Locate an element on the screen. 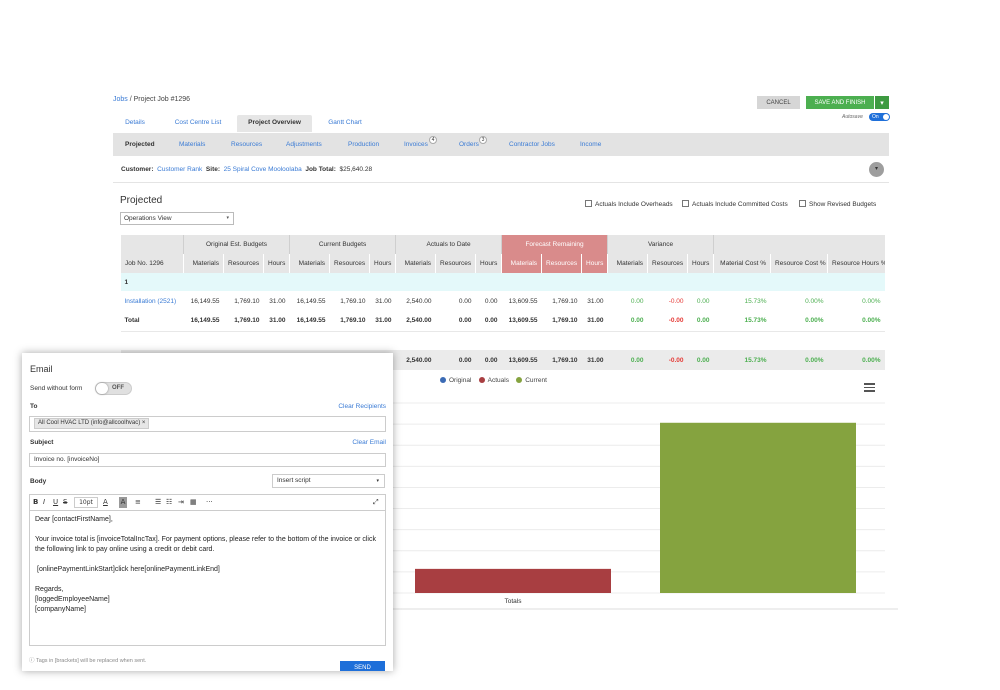  subnav-orders: Orders is located at coordinates (469, 144).